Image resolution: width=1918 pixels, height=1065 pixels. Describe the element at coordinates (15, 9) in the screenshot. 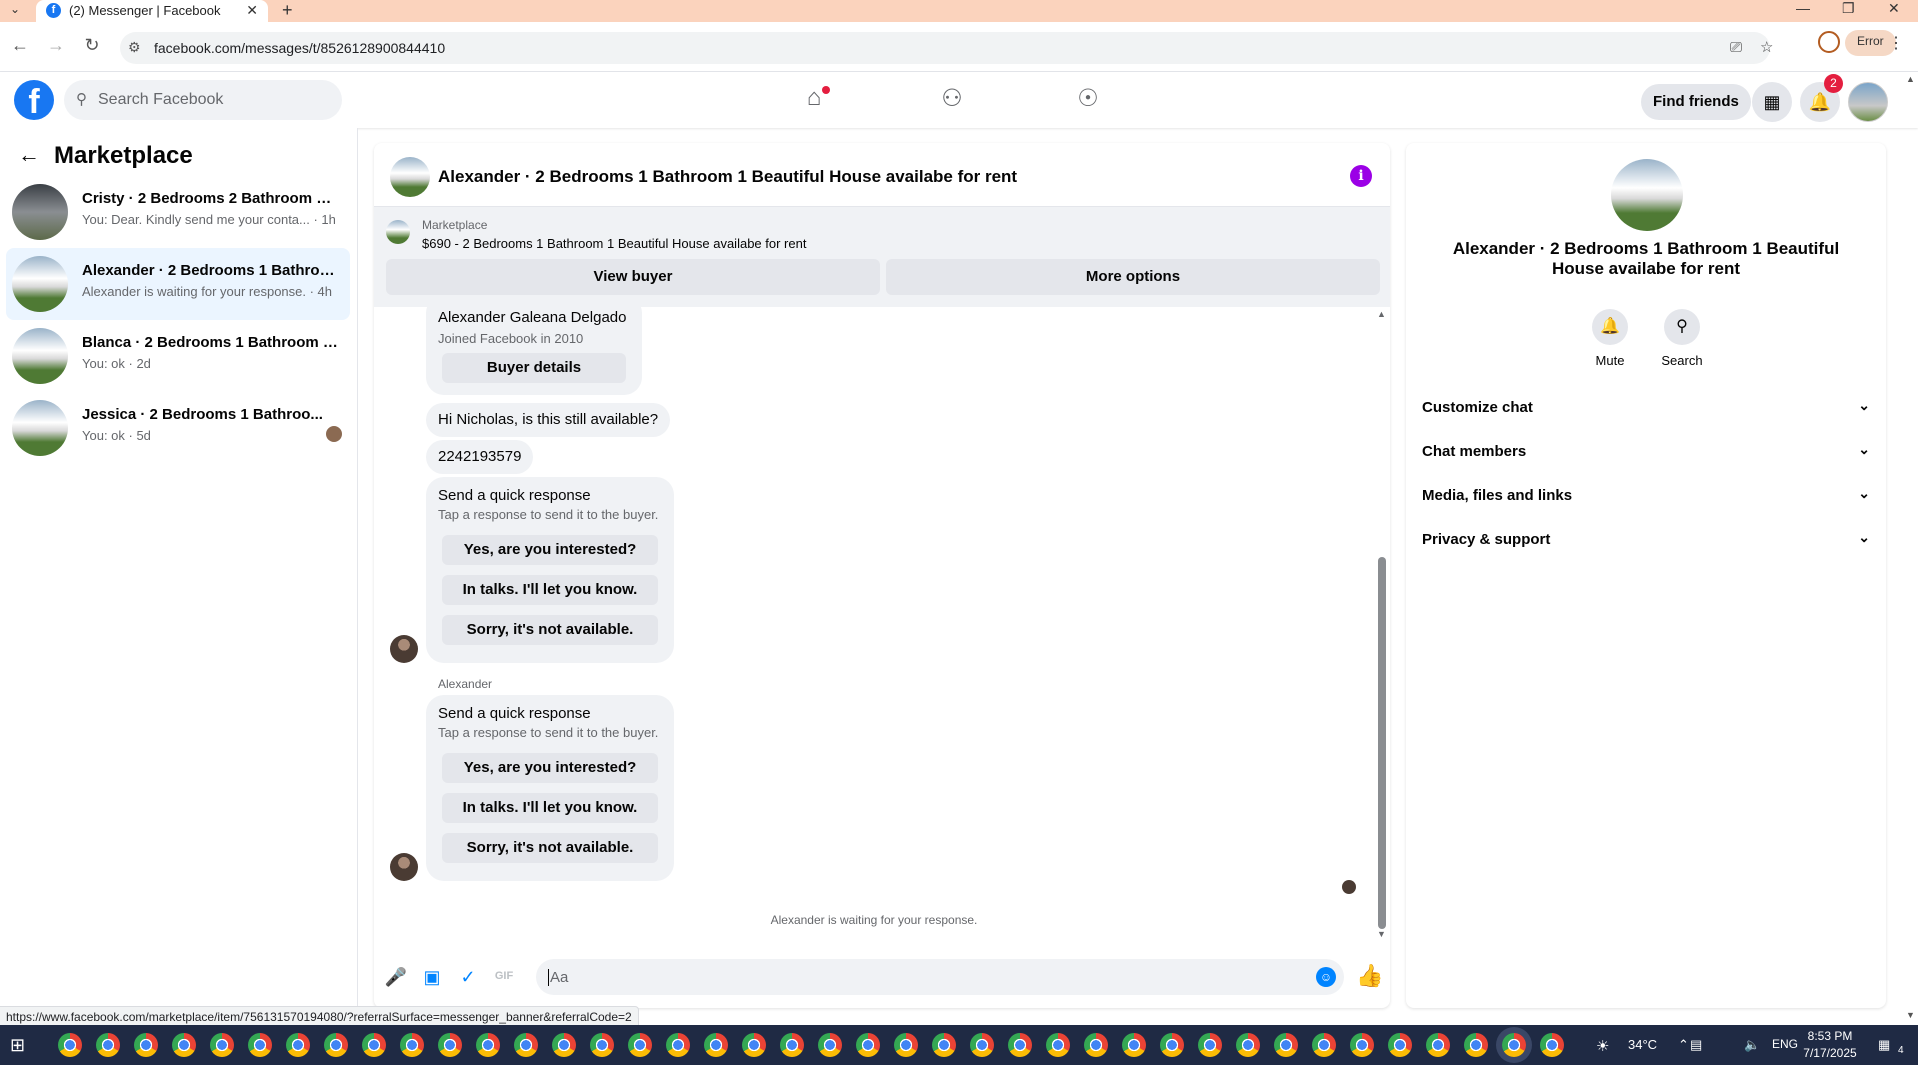

I see `tab-search-chevron-icon: ⌄` at that location.